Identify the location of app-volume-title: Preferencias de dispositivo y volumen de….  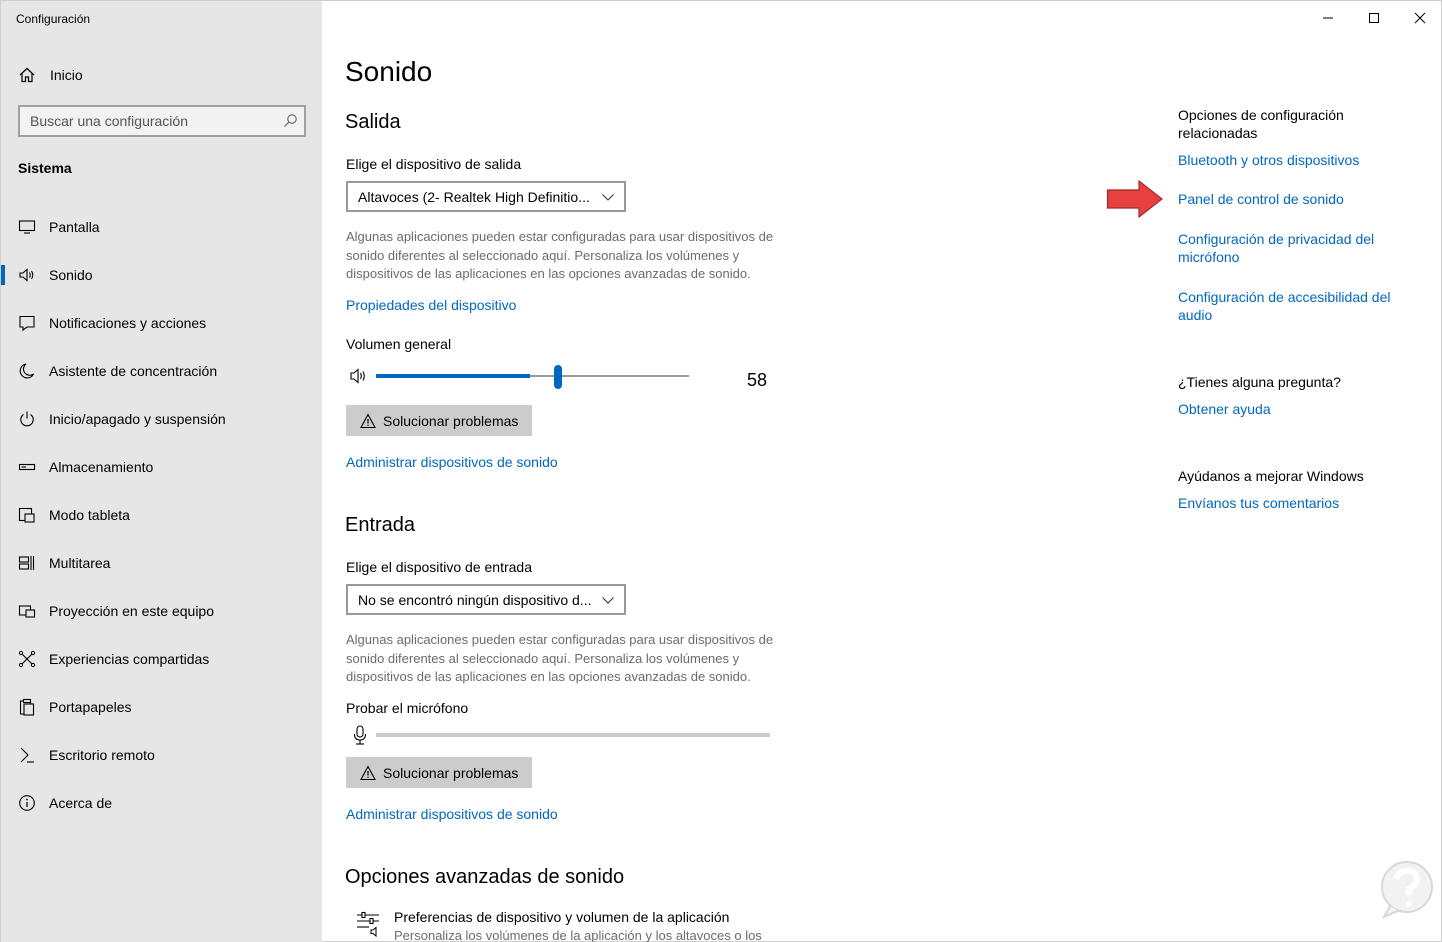
(562, 917).